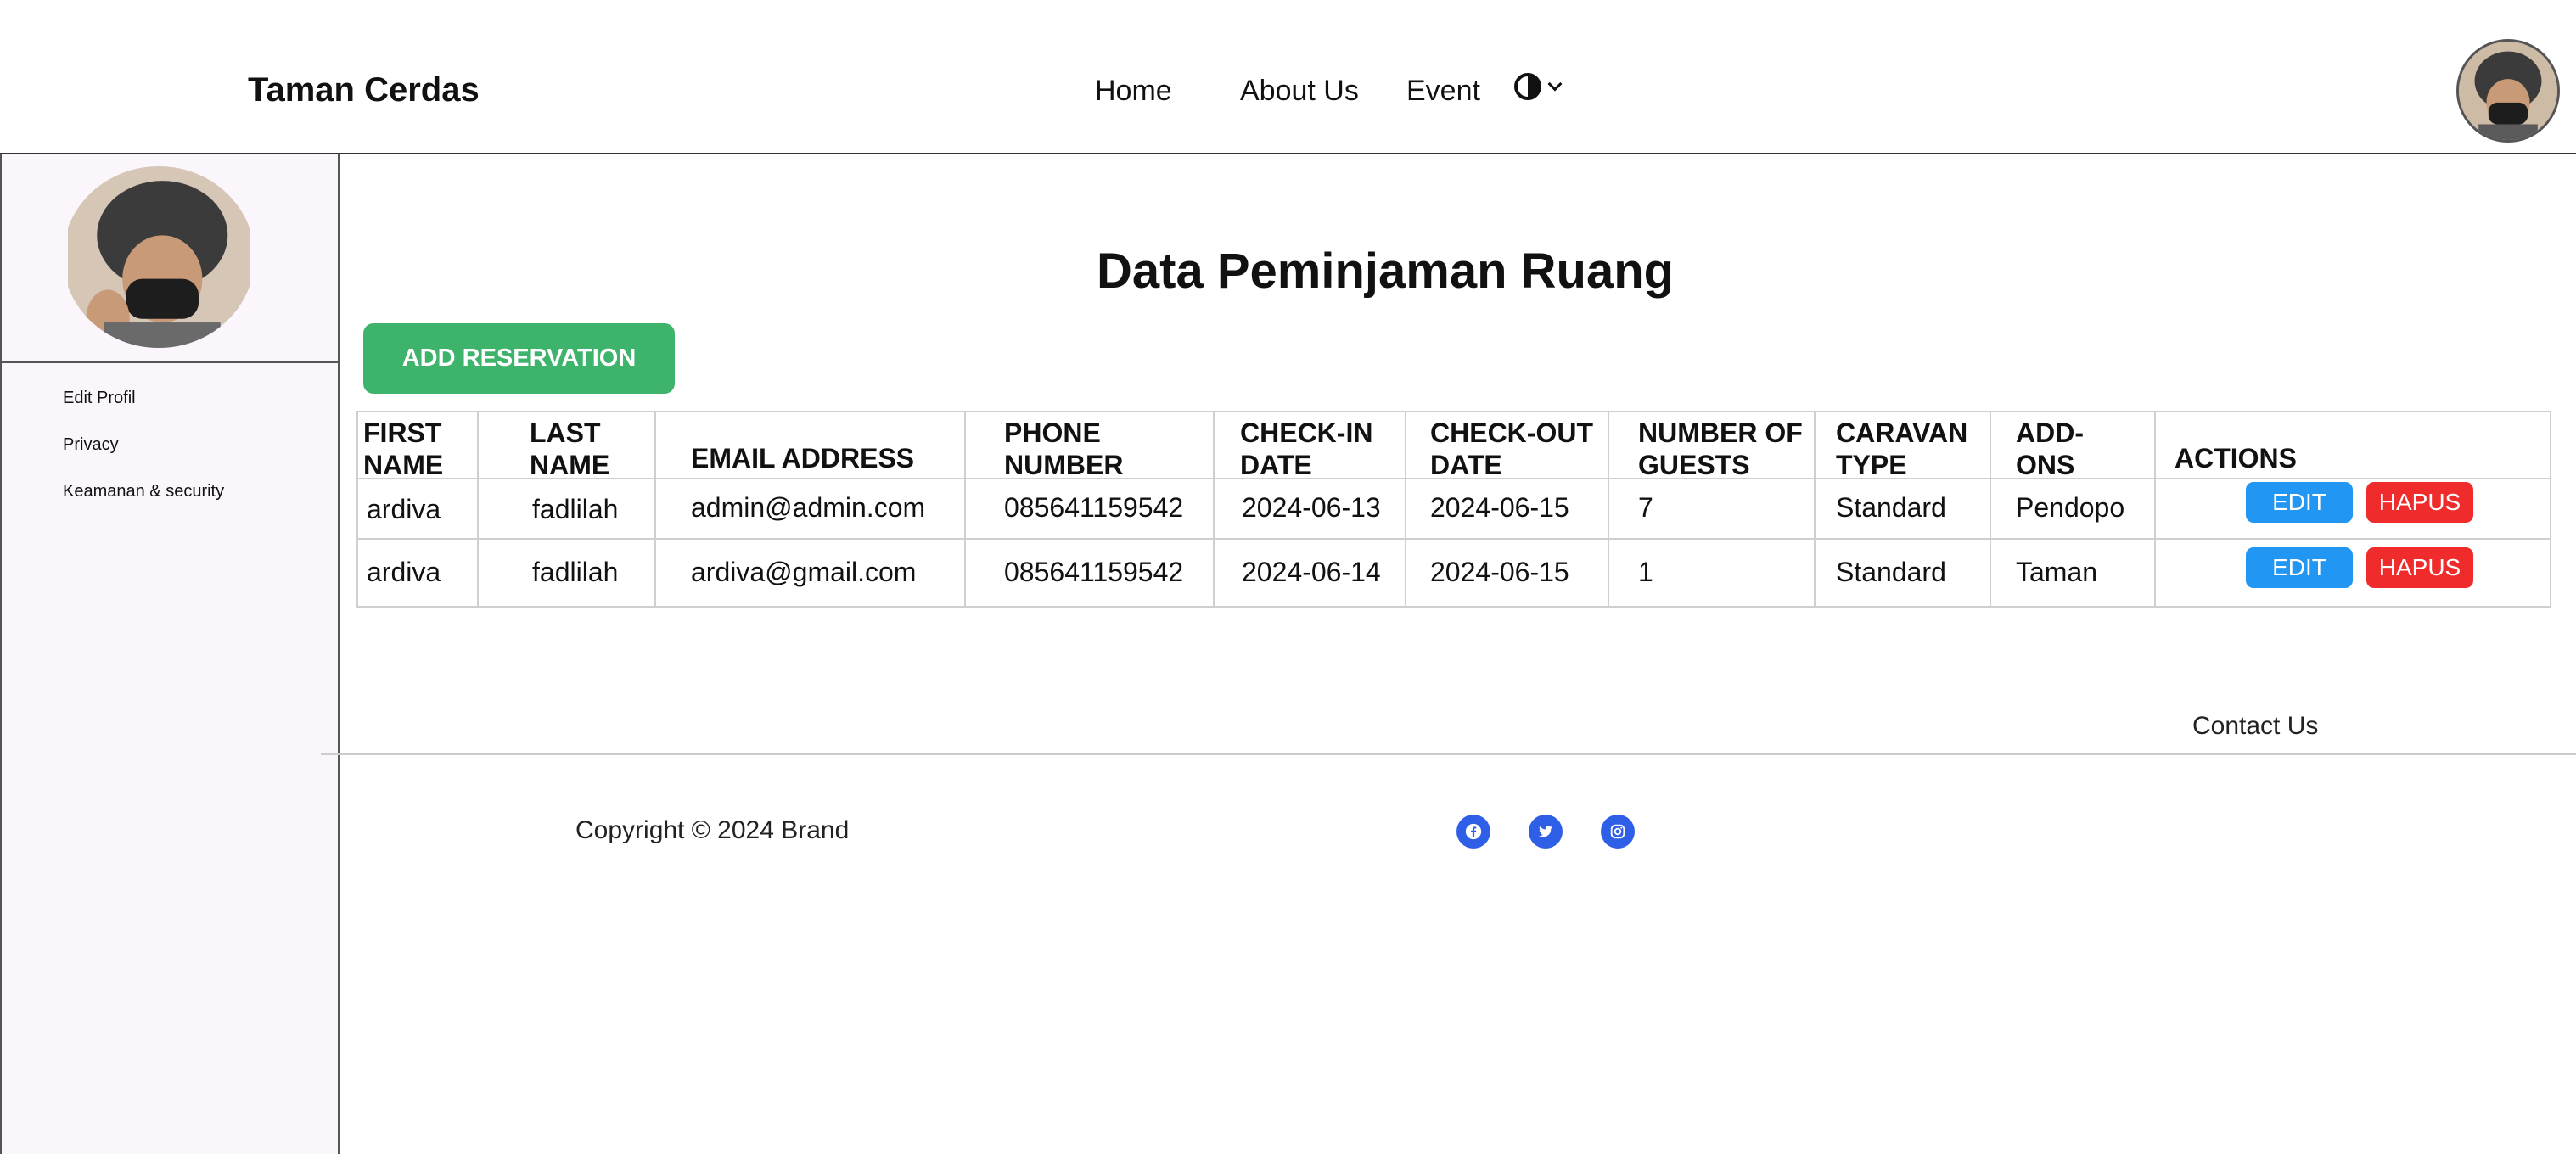 The width and height of the screenshot is (2576, 1154). Describe the element at coordinates (803, 458) in the screenshot. I see `column-header-email: EMAIL ADDRESS` at that location.